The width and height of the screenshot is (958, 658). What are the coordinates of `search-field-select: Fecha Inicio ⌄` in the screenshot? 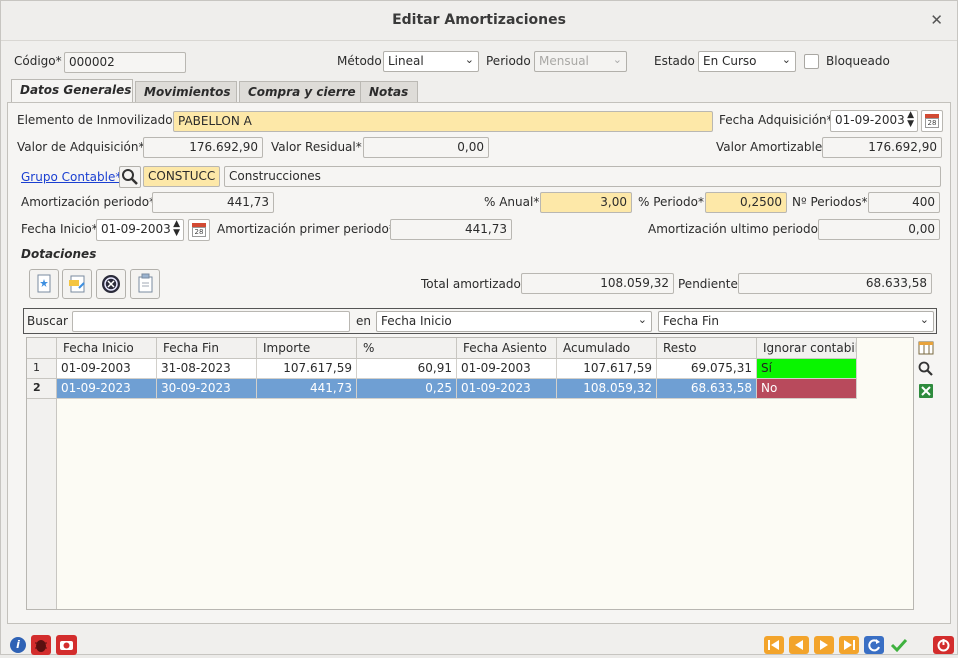 It's located at (514, 321).